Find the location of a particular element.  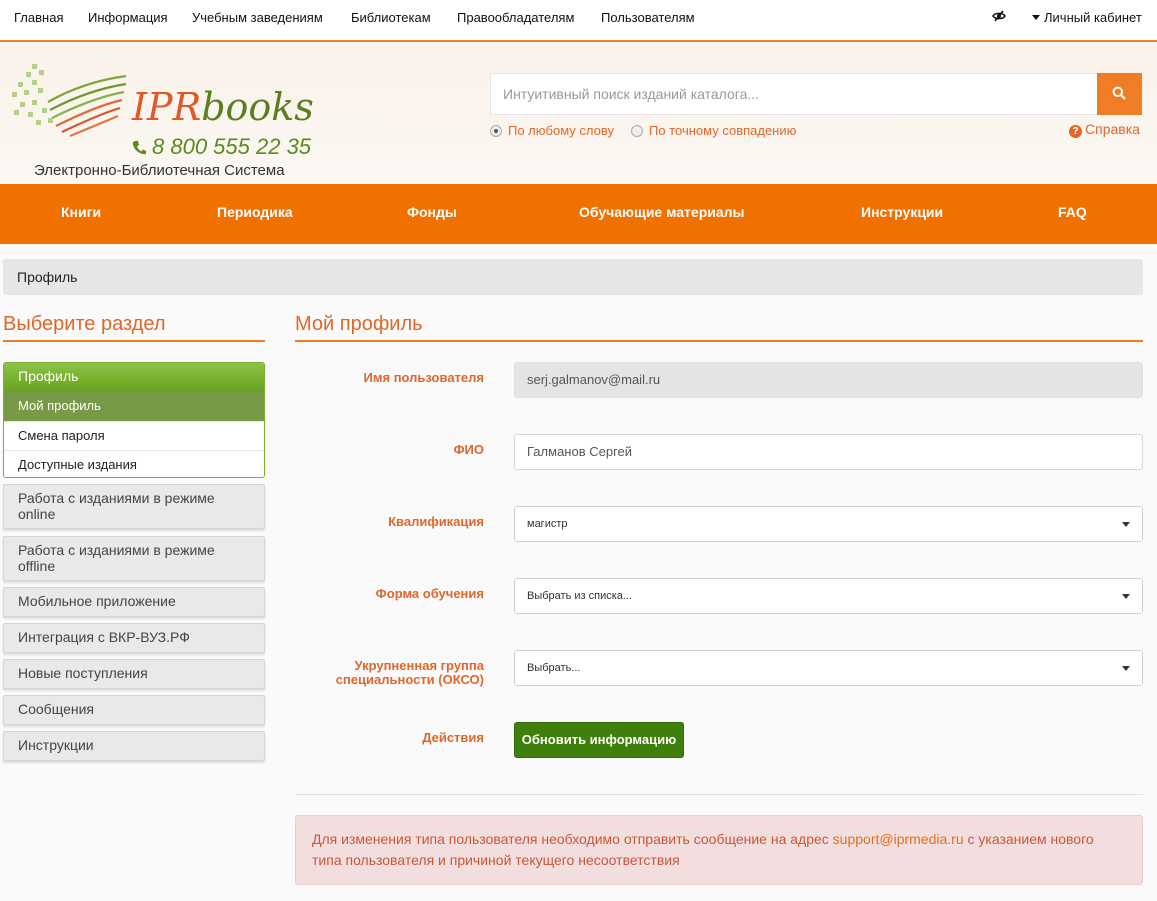

menu-learning-materials: Обучающие материалы is located at coordinates (662, 212).